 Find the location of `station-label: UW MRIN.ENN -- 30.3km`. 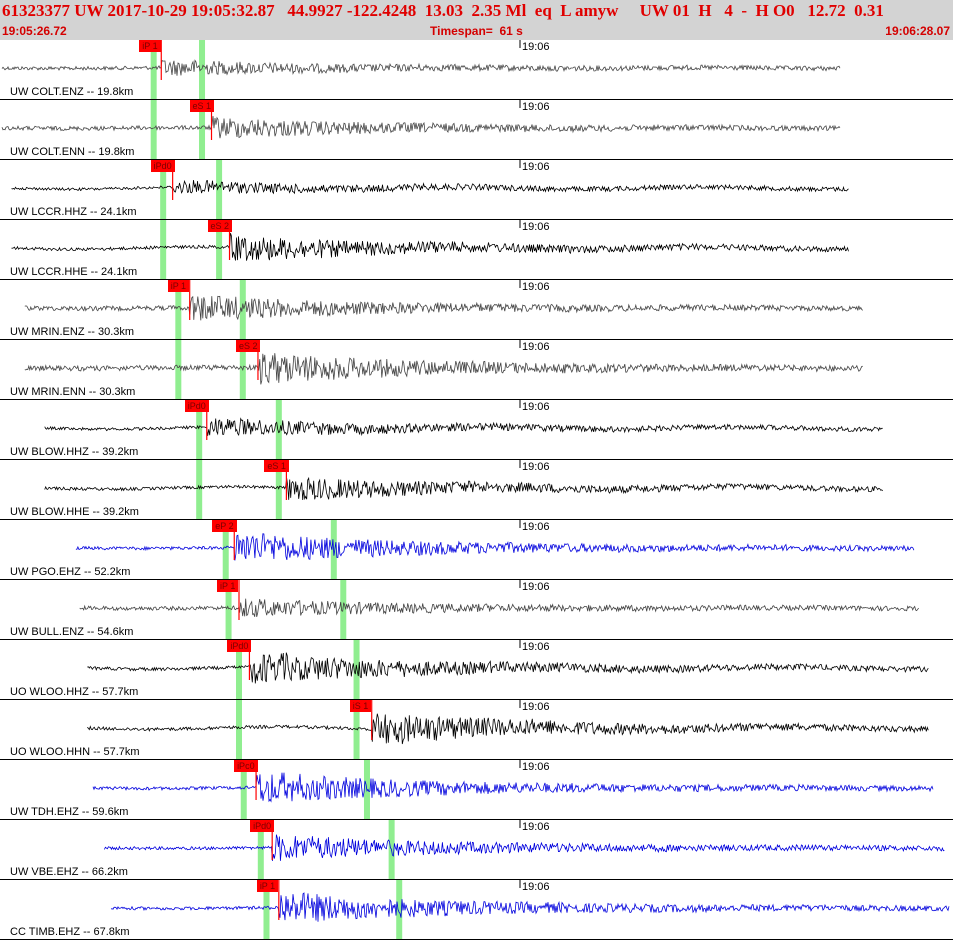

station-label: UW MRIN.ENN -- 30.3km is located at coordinates (73, 392).